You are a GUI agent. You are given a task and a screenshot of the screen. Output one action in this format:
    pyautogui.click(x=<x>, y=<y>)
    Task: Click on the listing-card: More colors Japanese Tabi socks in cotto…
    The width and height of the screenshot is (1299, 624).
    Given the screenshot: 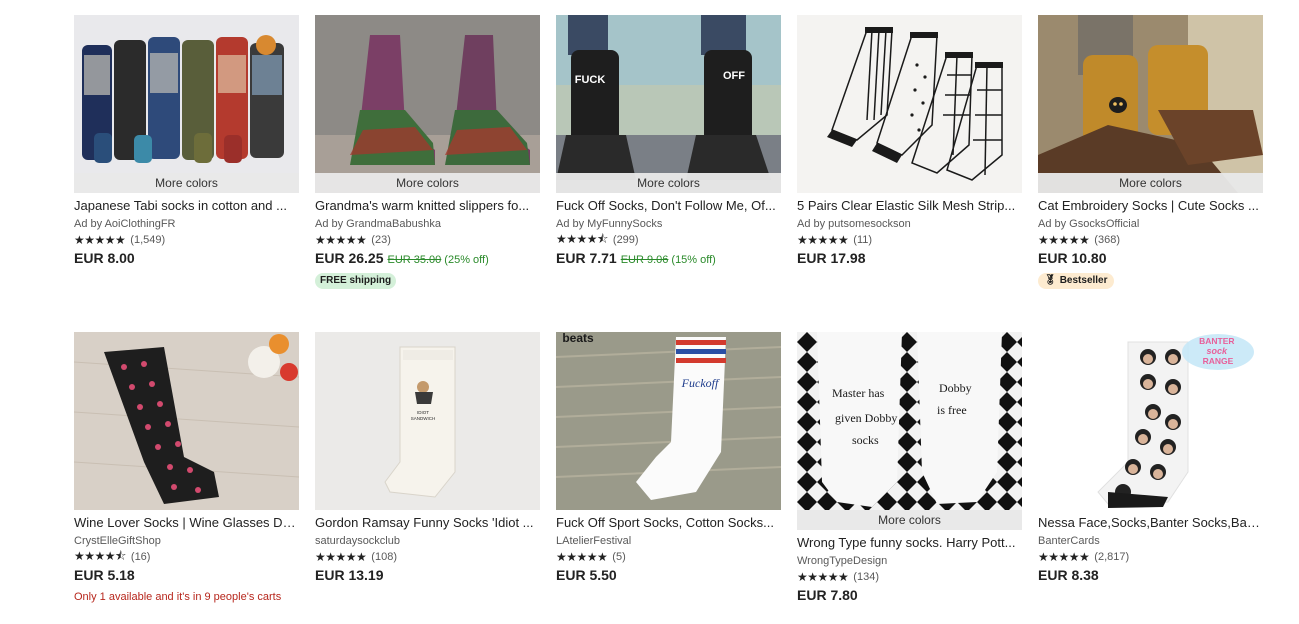 What is the action you would take?
    pyautogui.click(x=186, y=142)
    